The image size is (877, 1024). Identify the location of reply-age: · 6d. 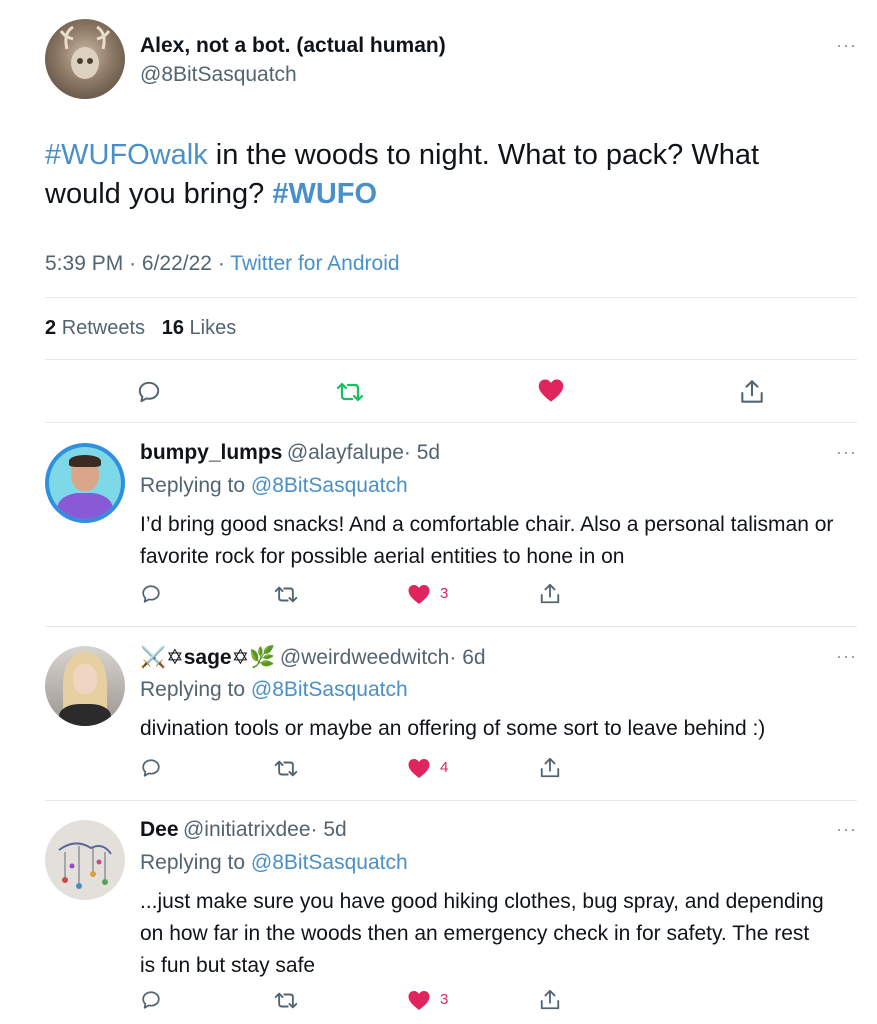
(467, 657).